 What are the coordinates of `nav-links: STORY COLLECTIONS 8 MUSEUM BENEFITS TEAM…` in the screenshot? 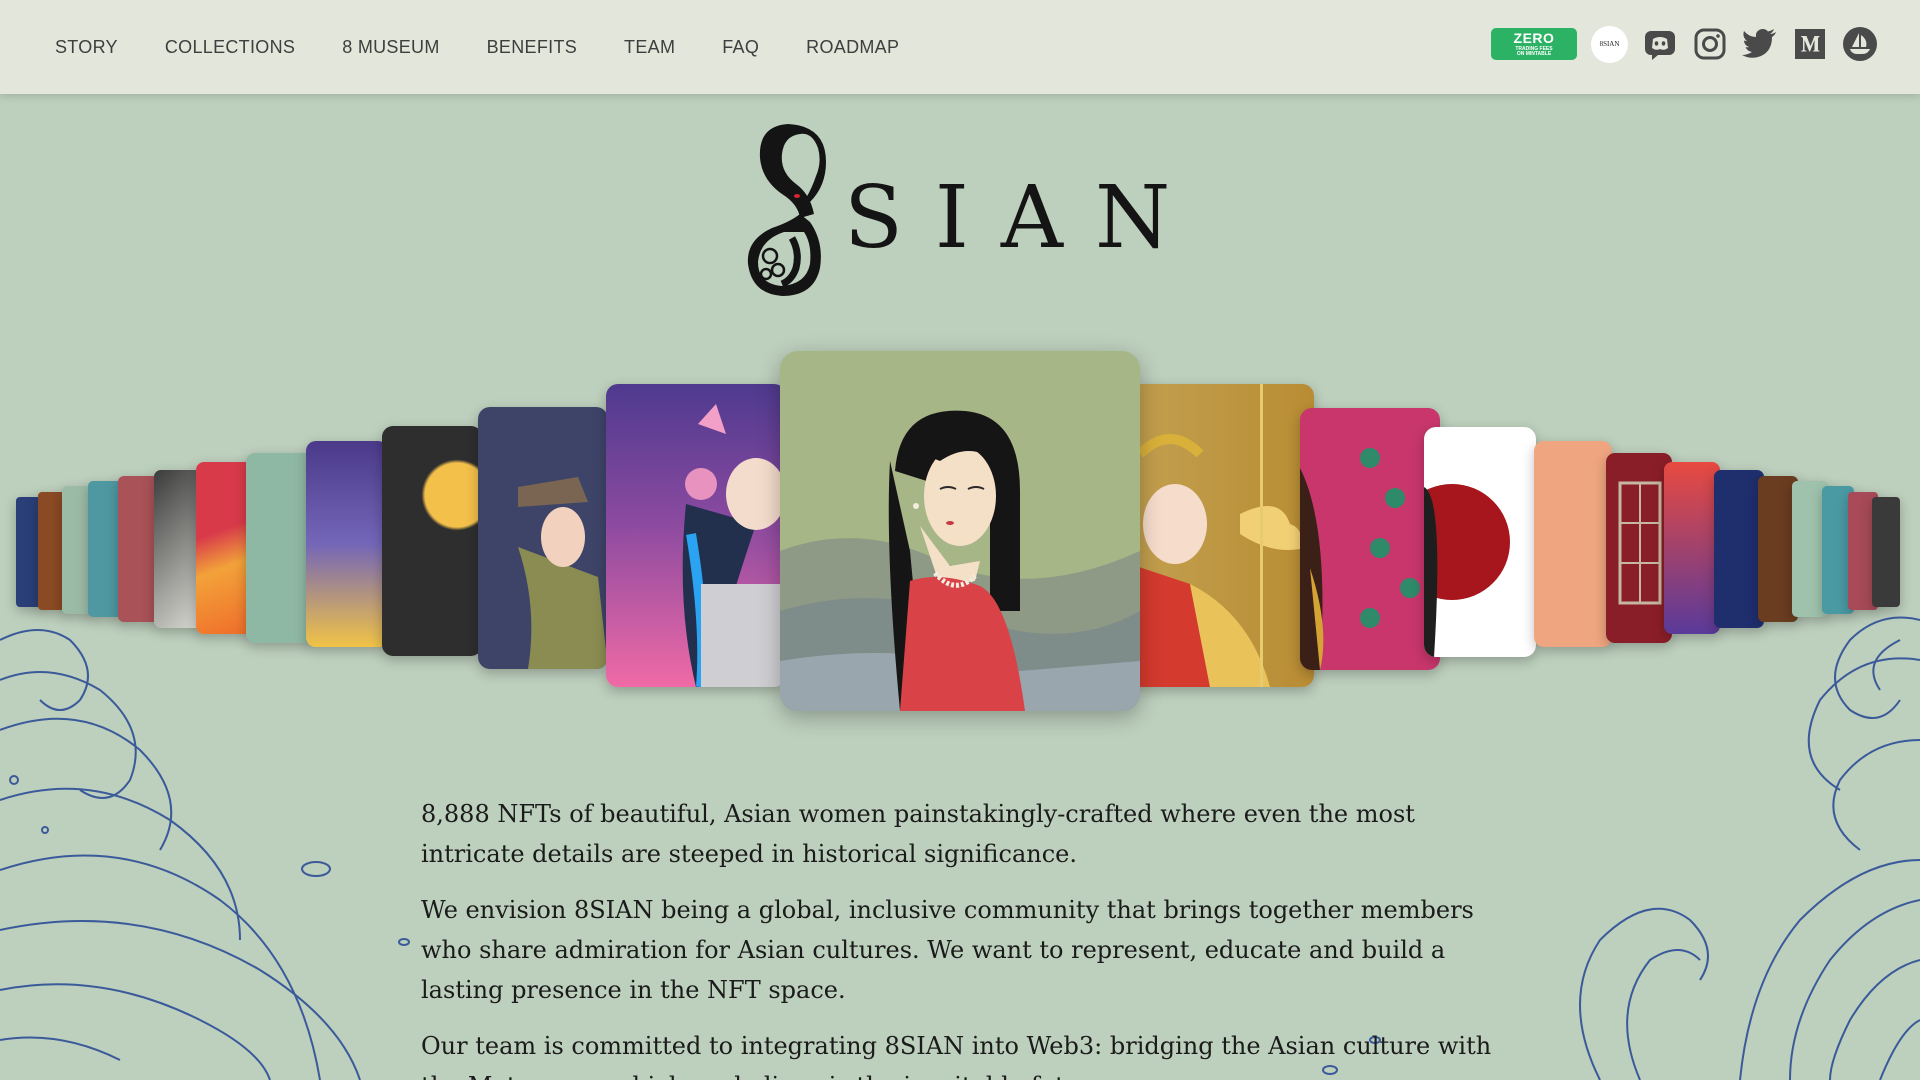 It's located at (500, 47).